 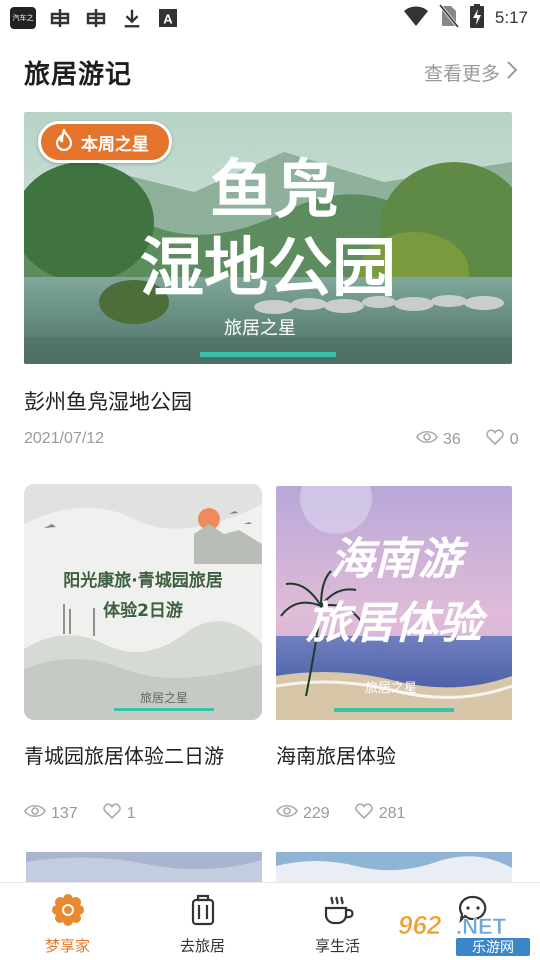 What do you see at coordinates (260, 328) in the screenshot?
I see `featured-image-logo: 旅居之星` at bounding box center [260, 328].